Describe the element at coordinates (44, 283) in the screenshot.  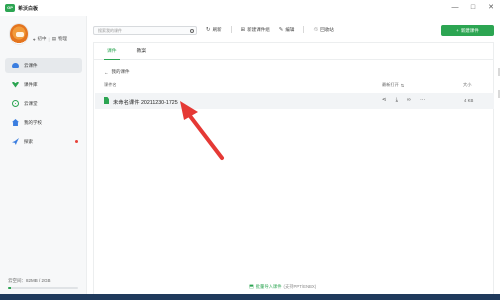
I see `storage-usage: 云空间：82MB / 2GB` at that location.